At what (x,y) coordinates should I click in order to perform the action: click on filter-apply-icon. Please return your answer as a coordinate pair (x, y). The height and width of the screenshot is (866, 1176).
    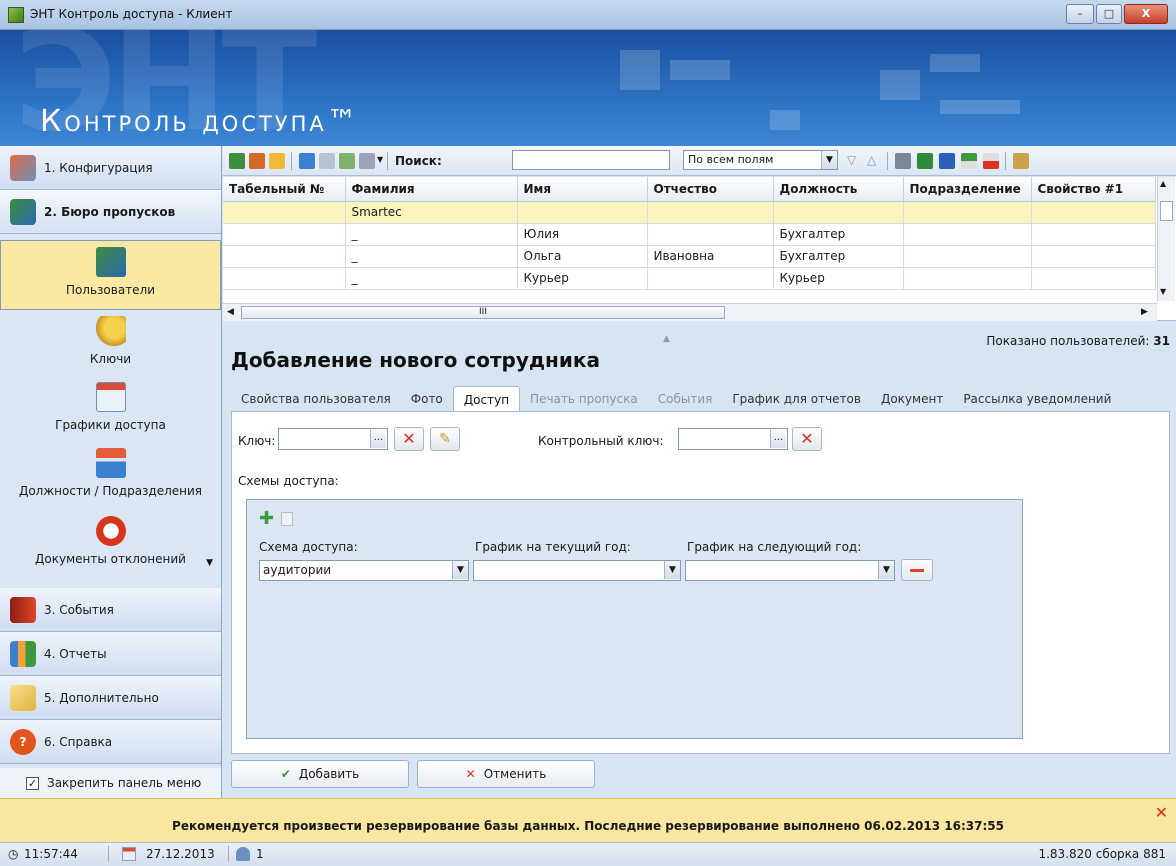
    Looking at the image, I should click on (347, 161).